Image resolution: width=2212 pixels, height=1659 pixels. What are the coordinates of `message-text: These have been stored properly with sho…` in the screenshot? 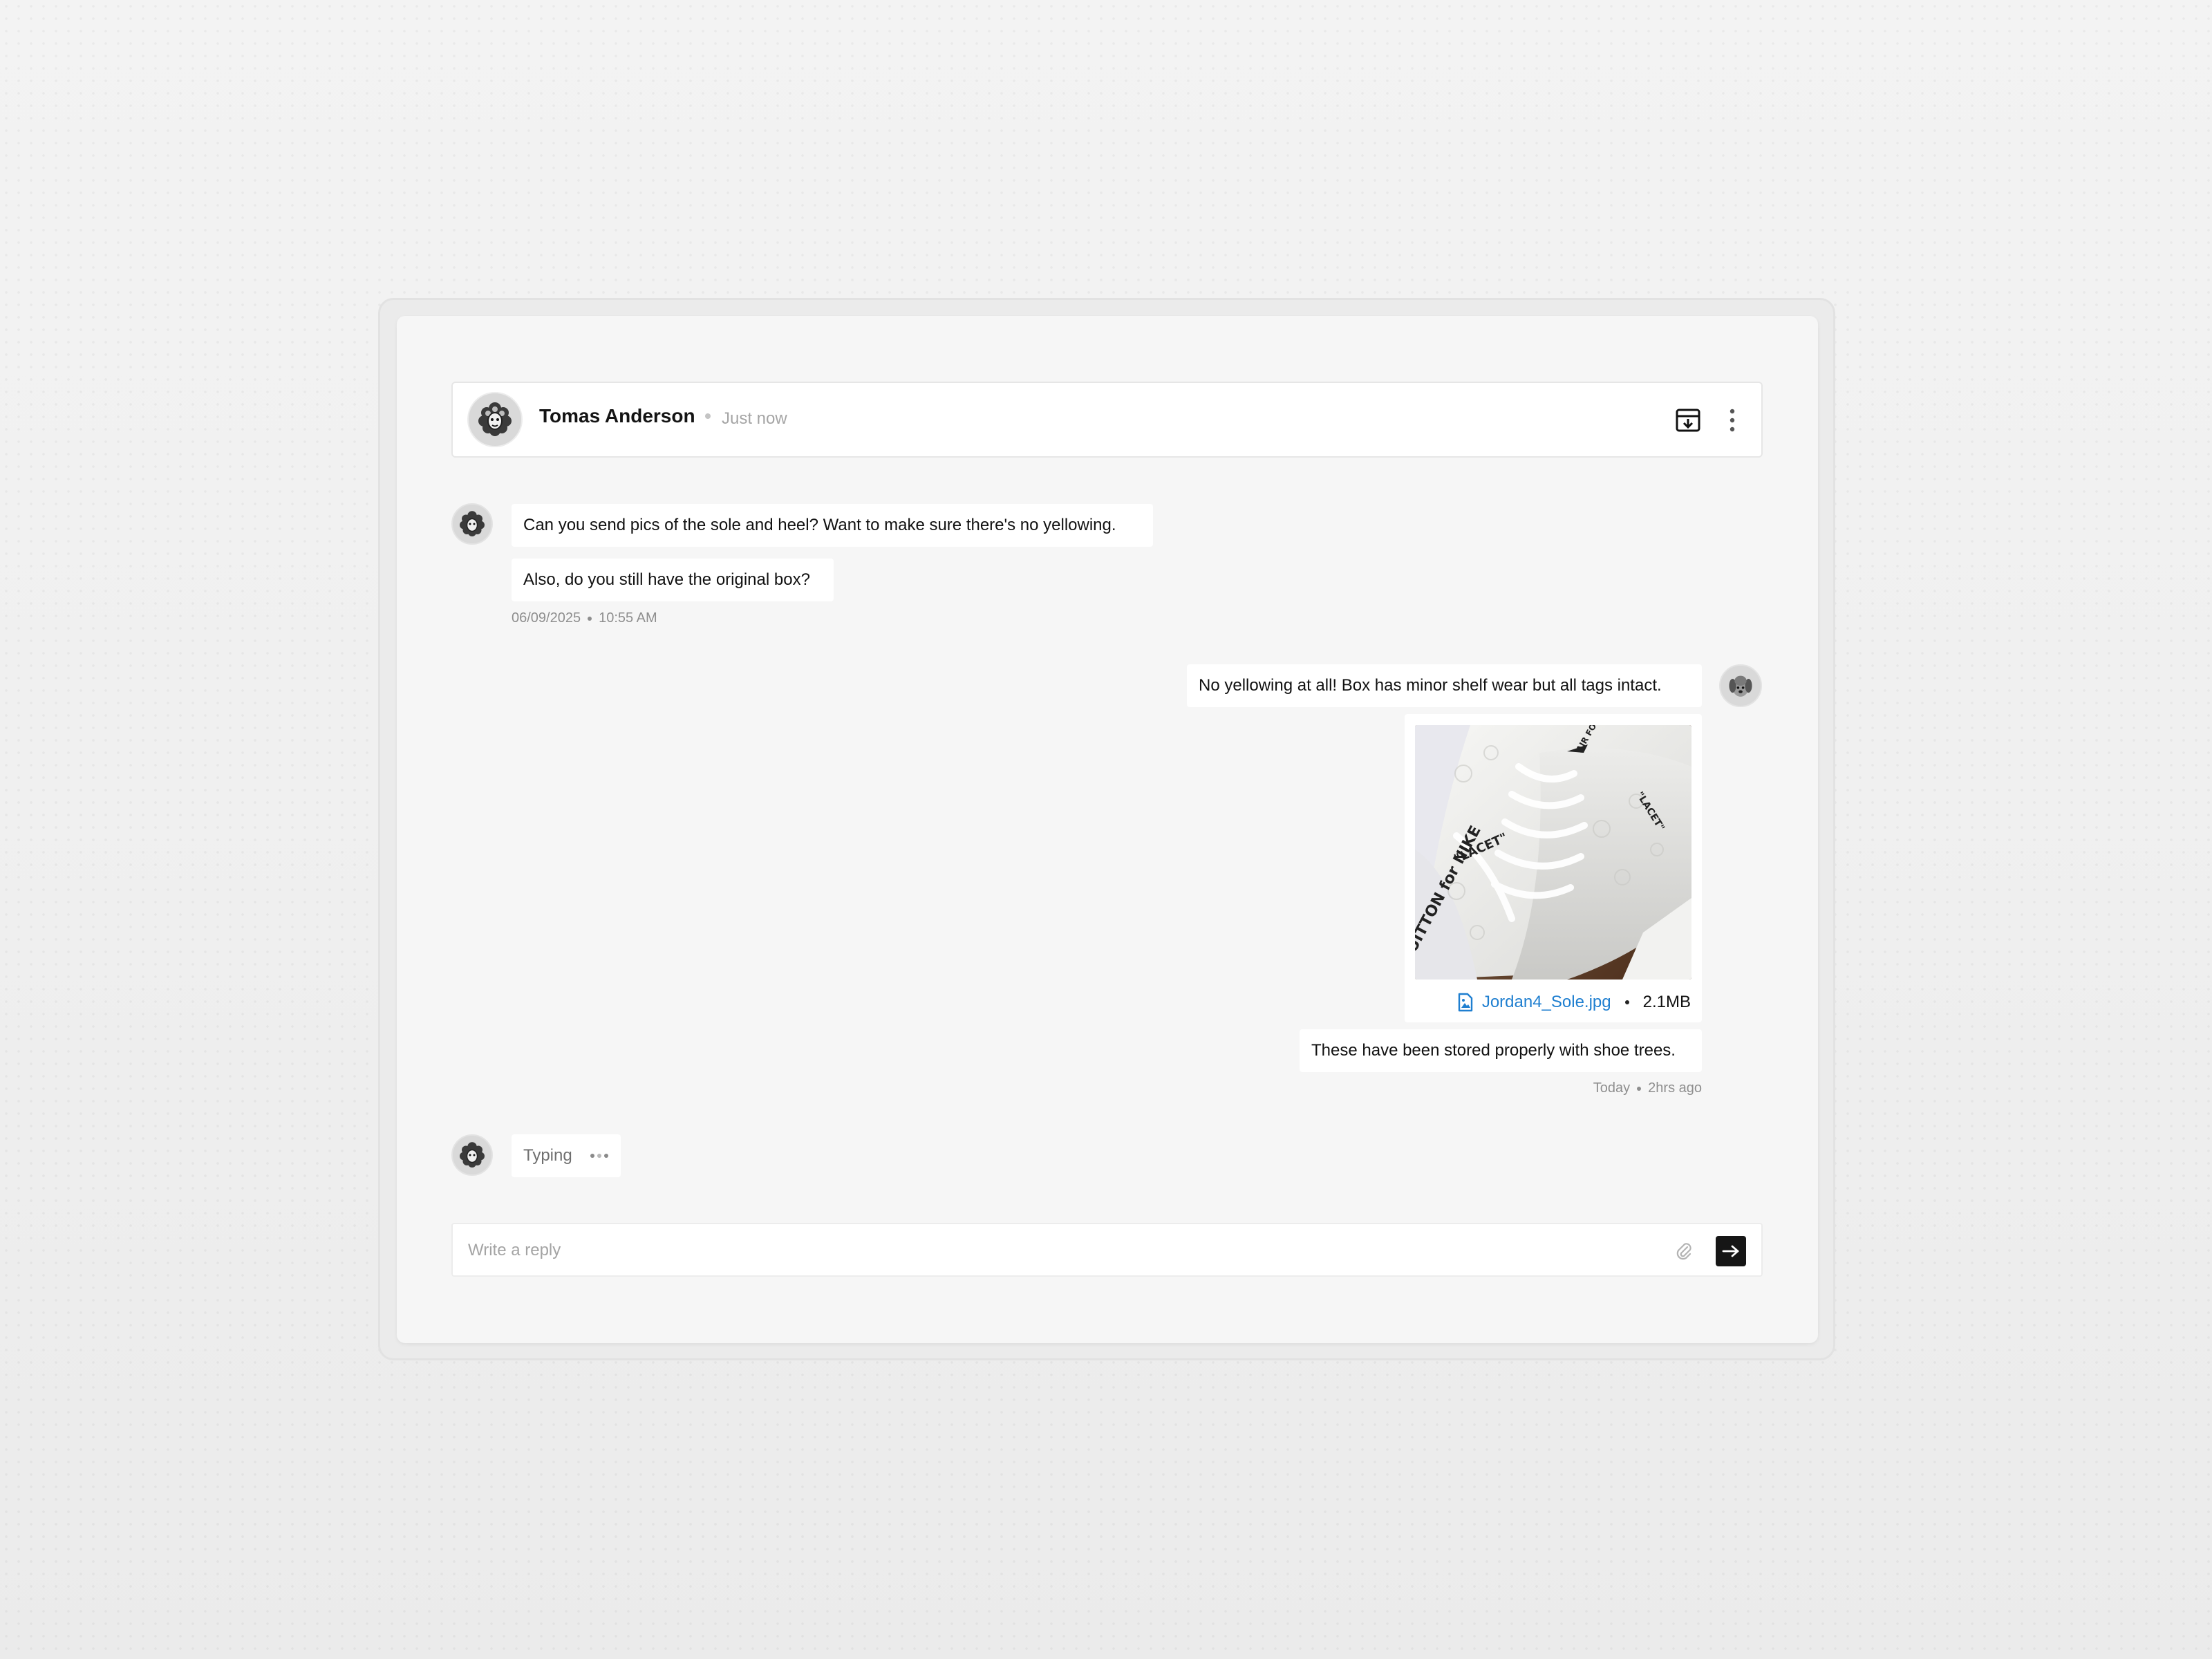 It's located at (1493, 1050).